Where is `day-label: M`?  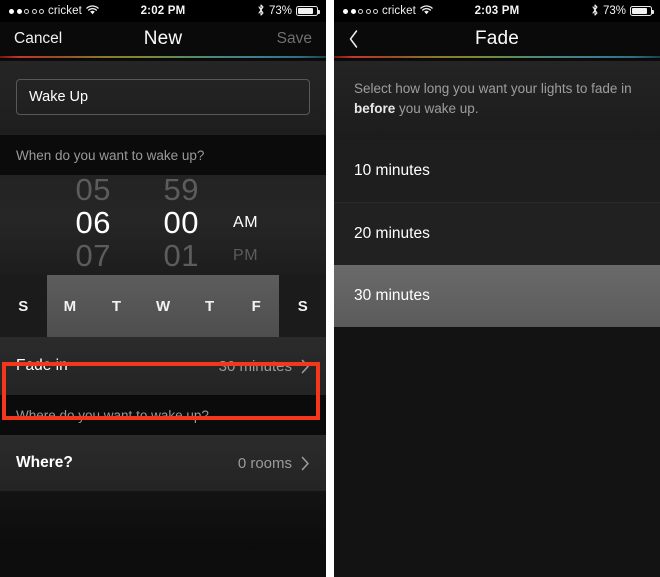
day-label: M is located at coordinates (70, 306).